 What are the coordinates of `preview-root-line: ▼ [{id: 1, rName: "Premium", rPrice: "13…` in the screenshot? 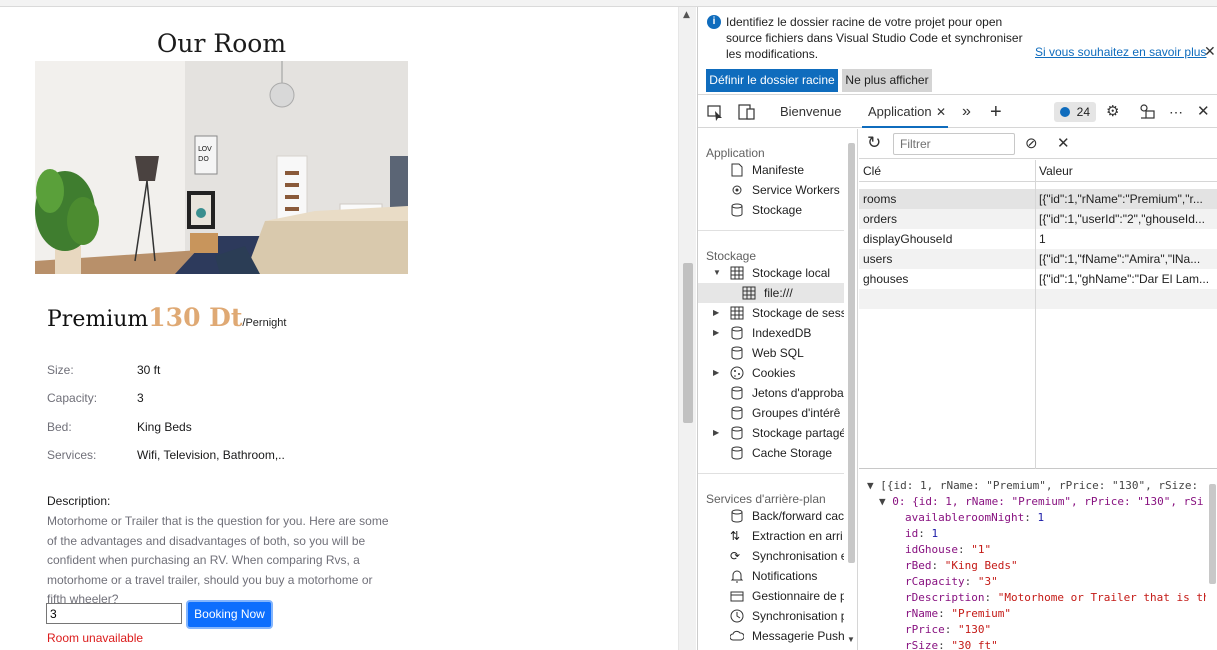 It's located at (1032, 486).